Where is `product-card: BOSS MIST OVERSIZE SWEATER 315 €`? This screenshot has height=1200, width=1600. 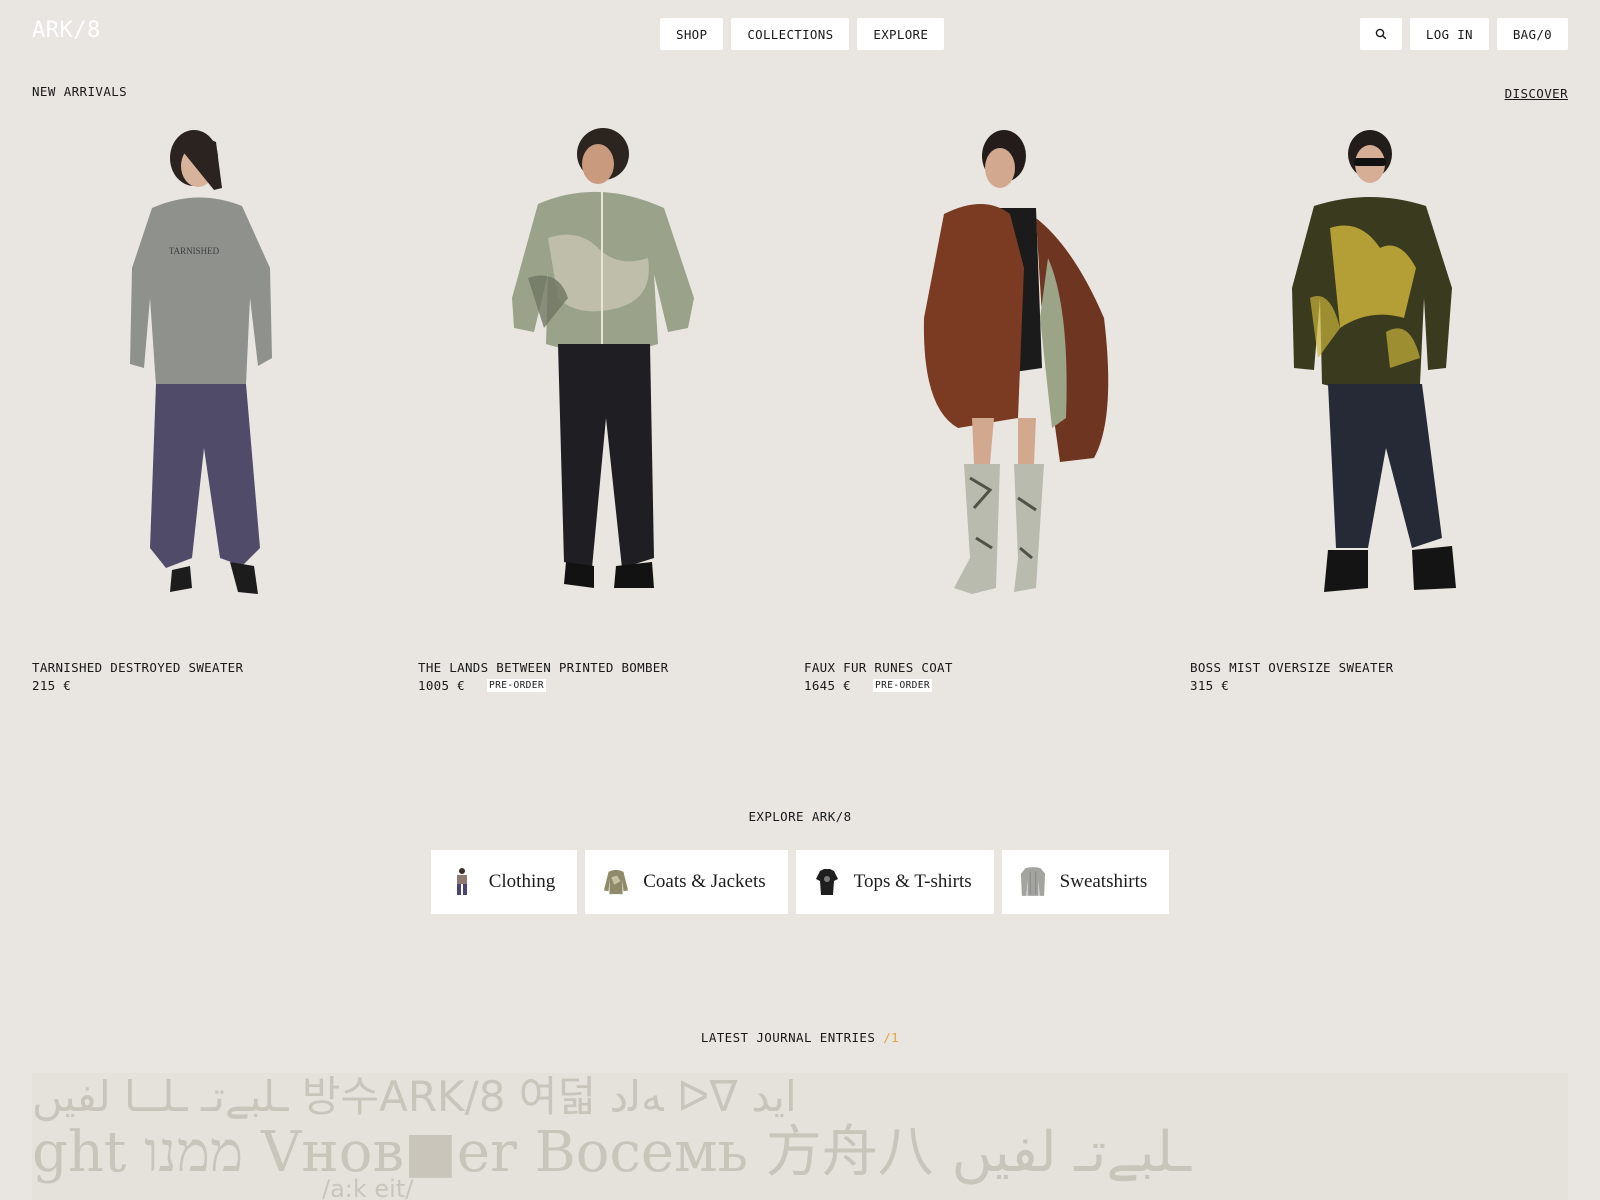
product-card: BOSS MIST OVERSIZE SWEATER 315 € is located at coordinates (1383, 405).